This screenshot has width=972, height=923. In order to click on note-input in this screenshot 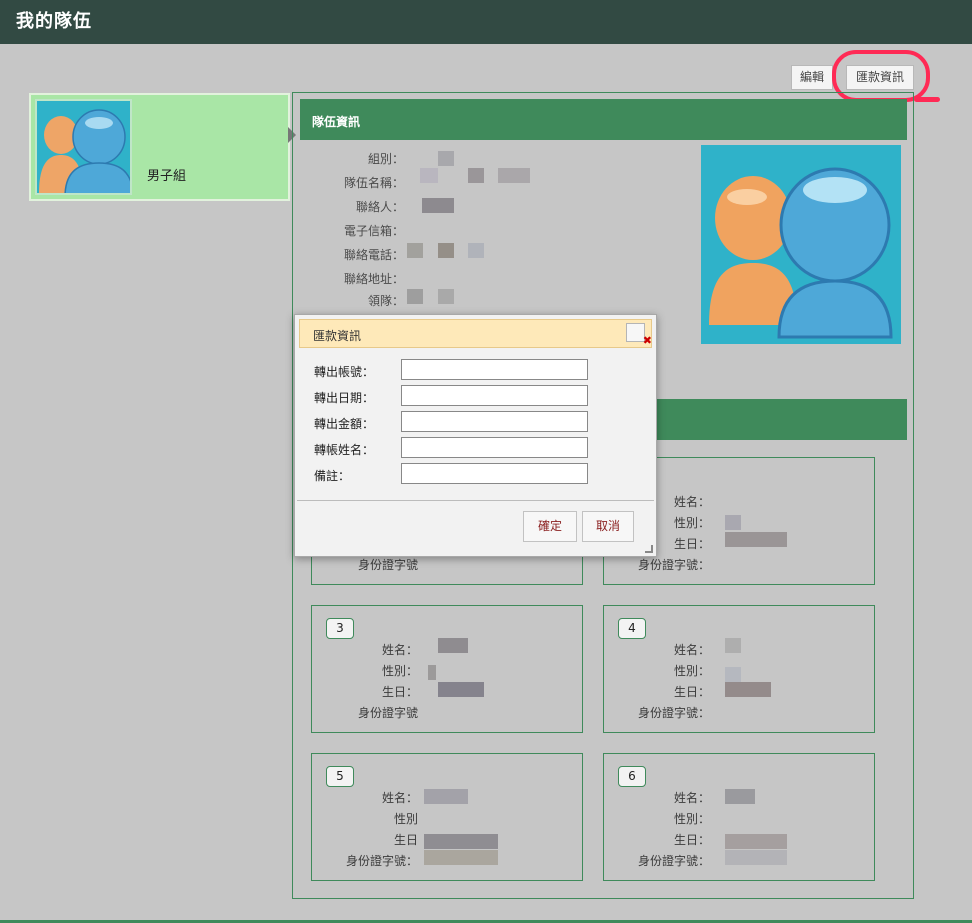, I will do `click(494, 473)`.